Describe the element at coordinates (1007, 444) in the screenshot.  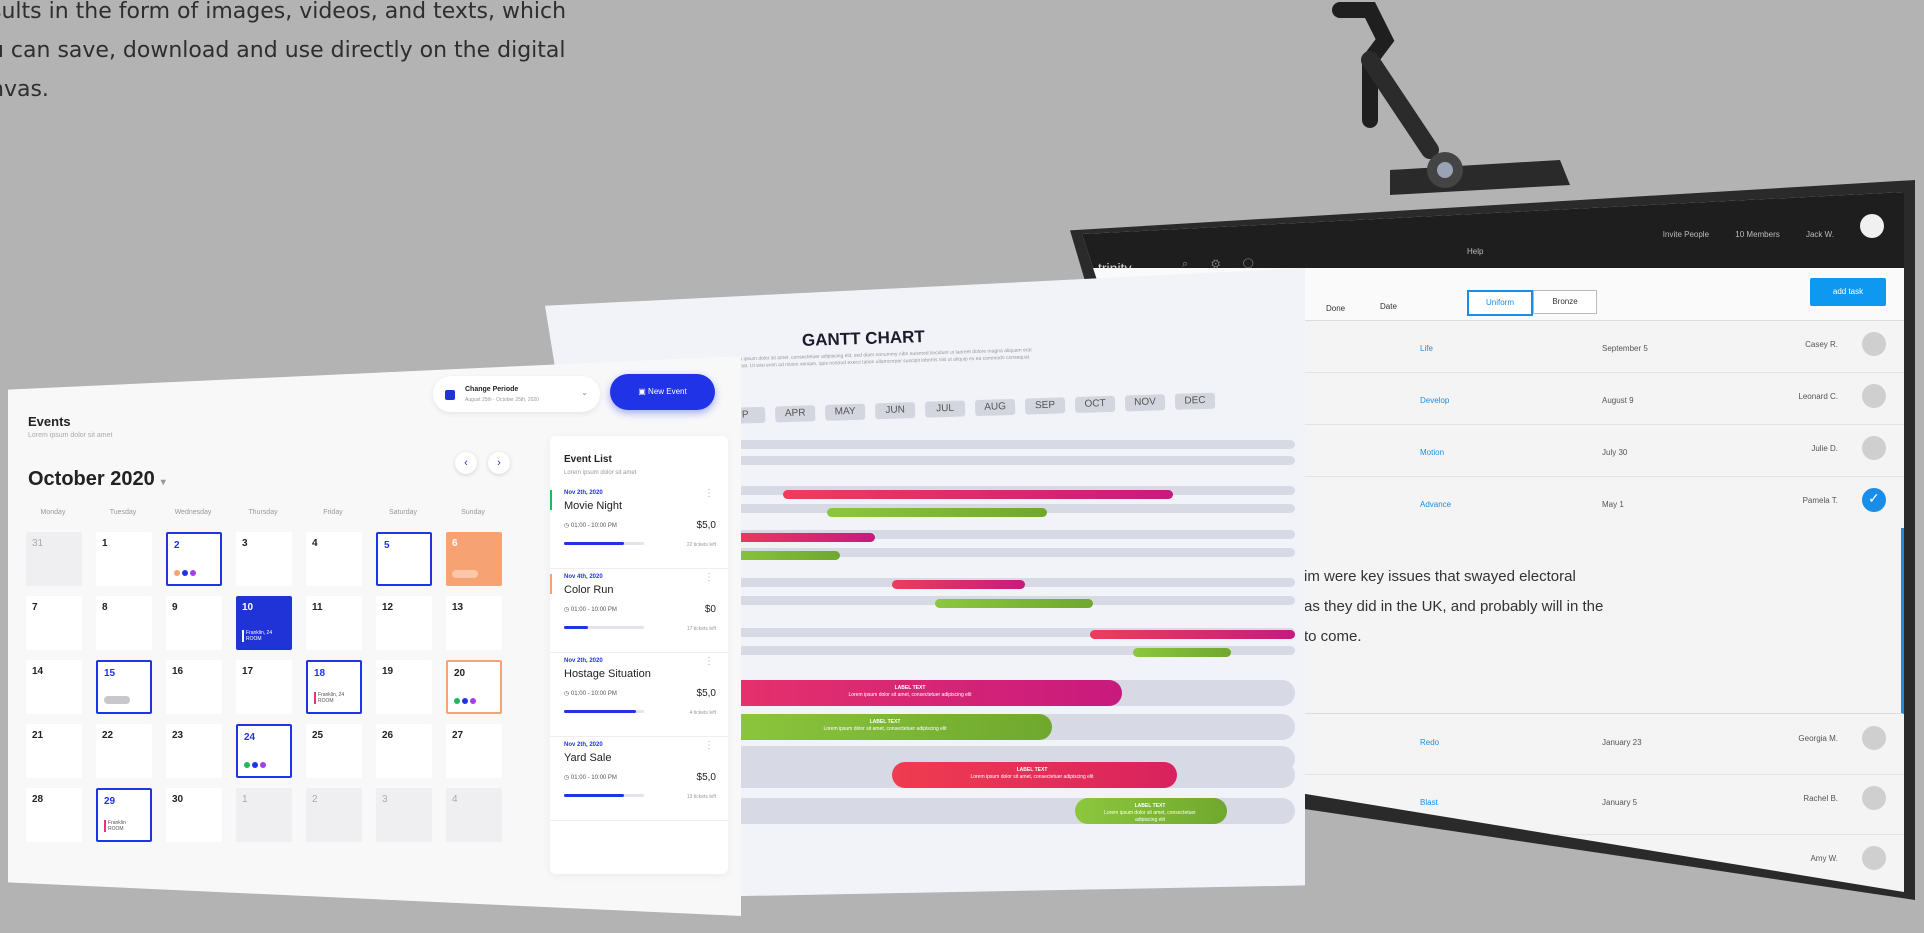
I see `gantt-track` at that location.